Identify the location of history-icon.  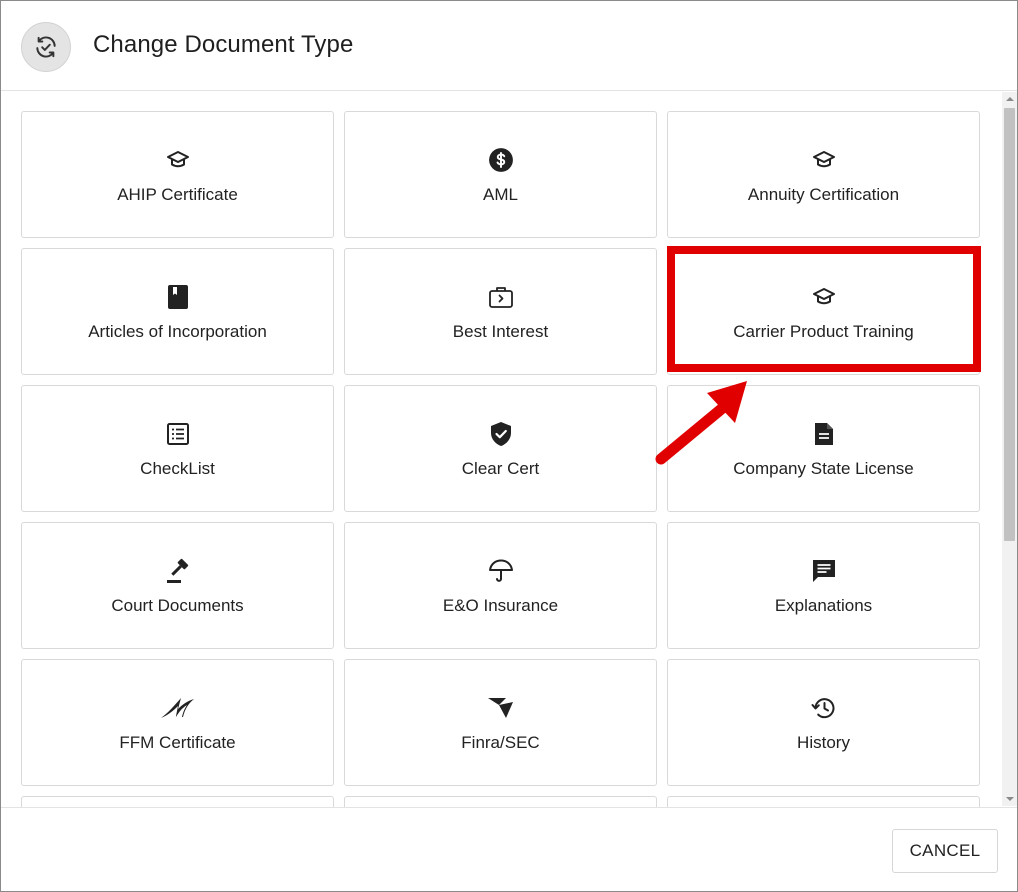
(823, 708).